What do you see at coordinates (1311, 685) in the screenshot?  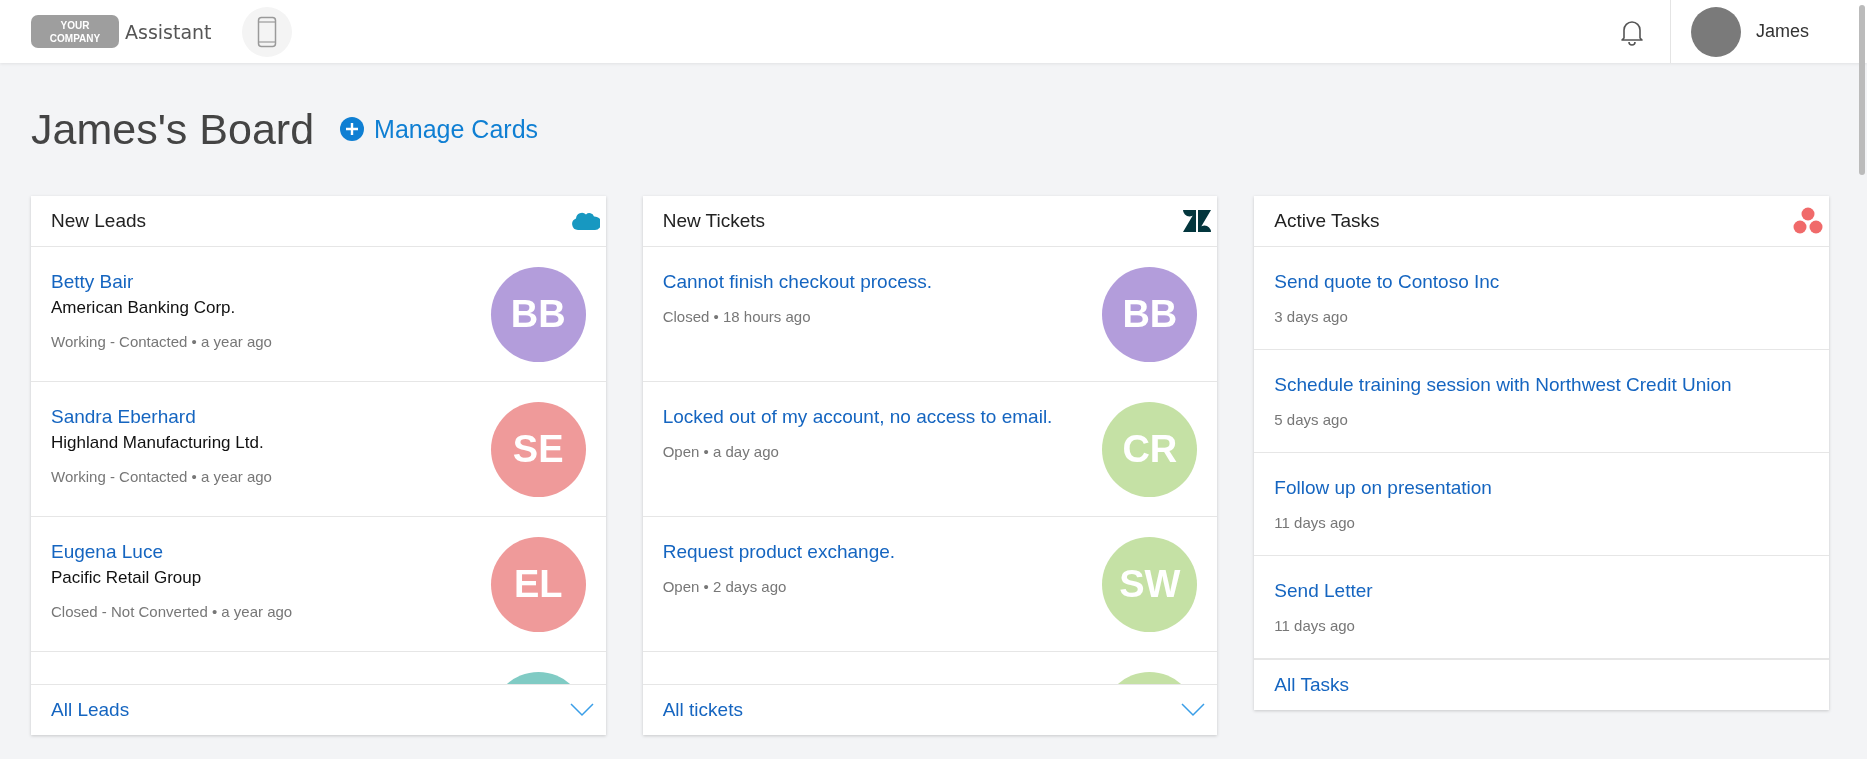 I see `footer-link: All Tasks` at bounding box center [1311, 685].